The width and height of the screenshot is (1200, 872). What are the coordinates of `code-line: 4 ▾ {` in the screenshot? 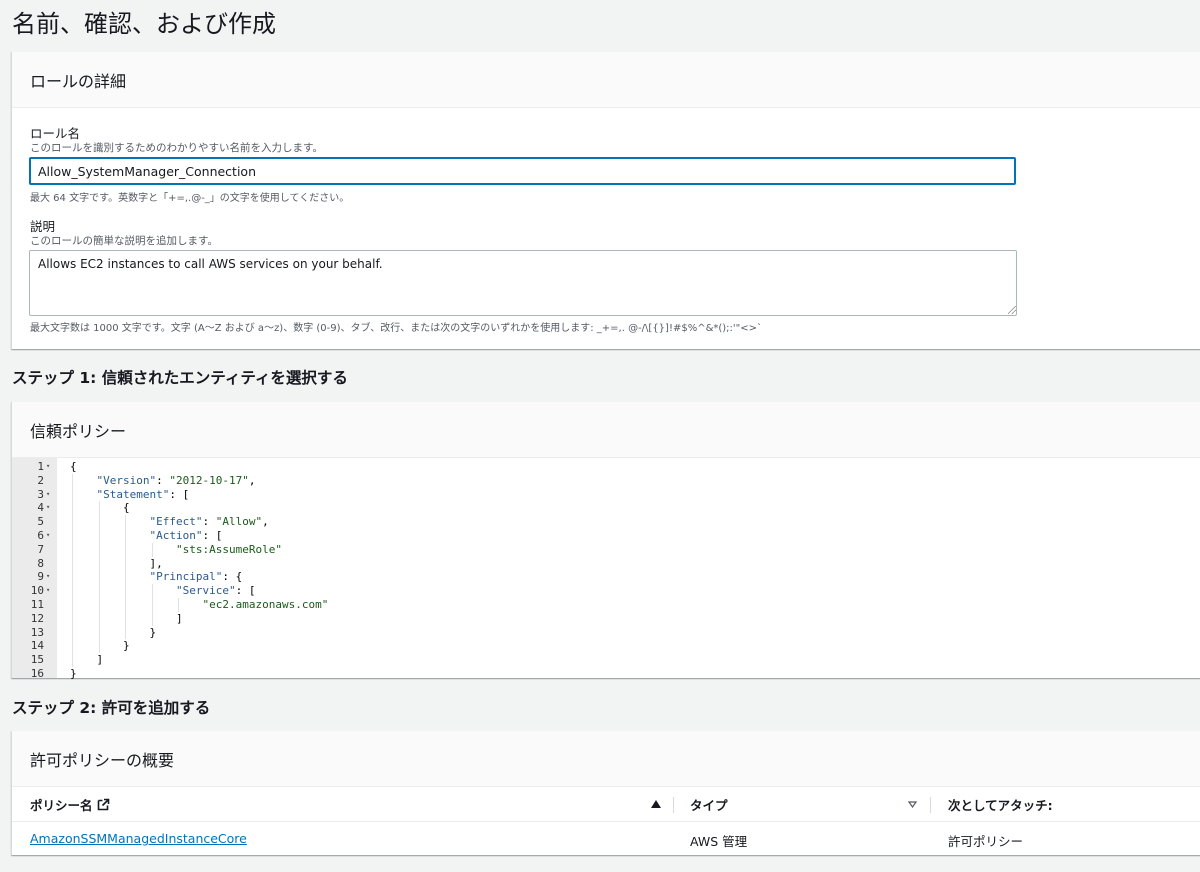 It's located at (606, 508).